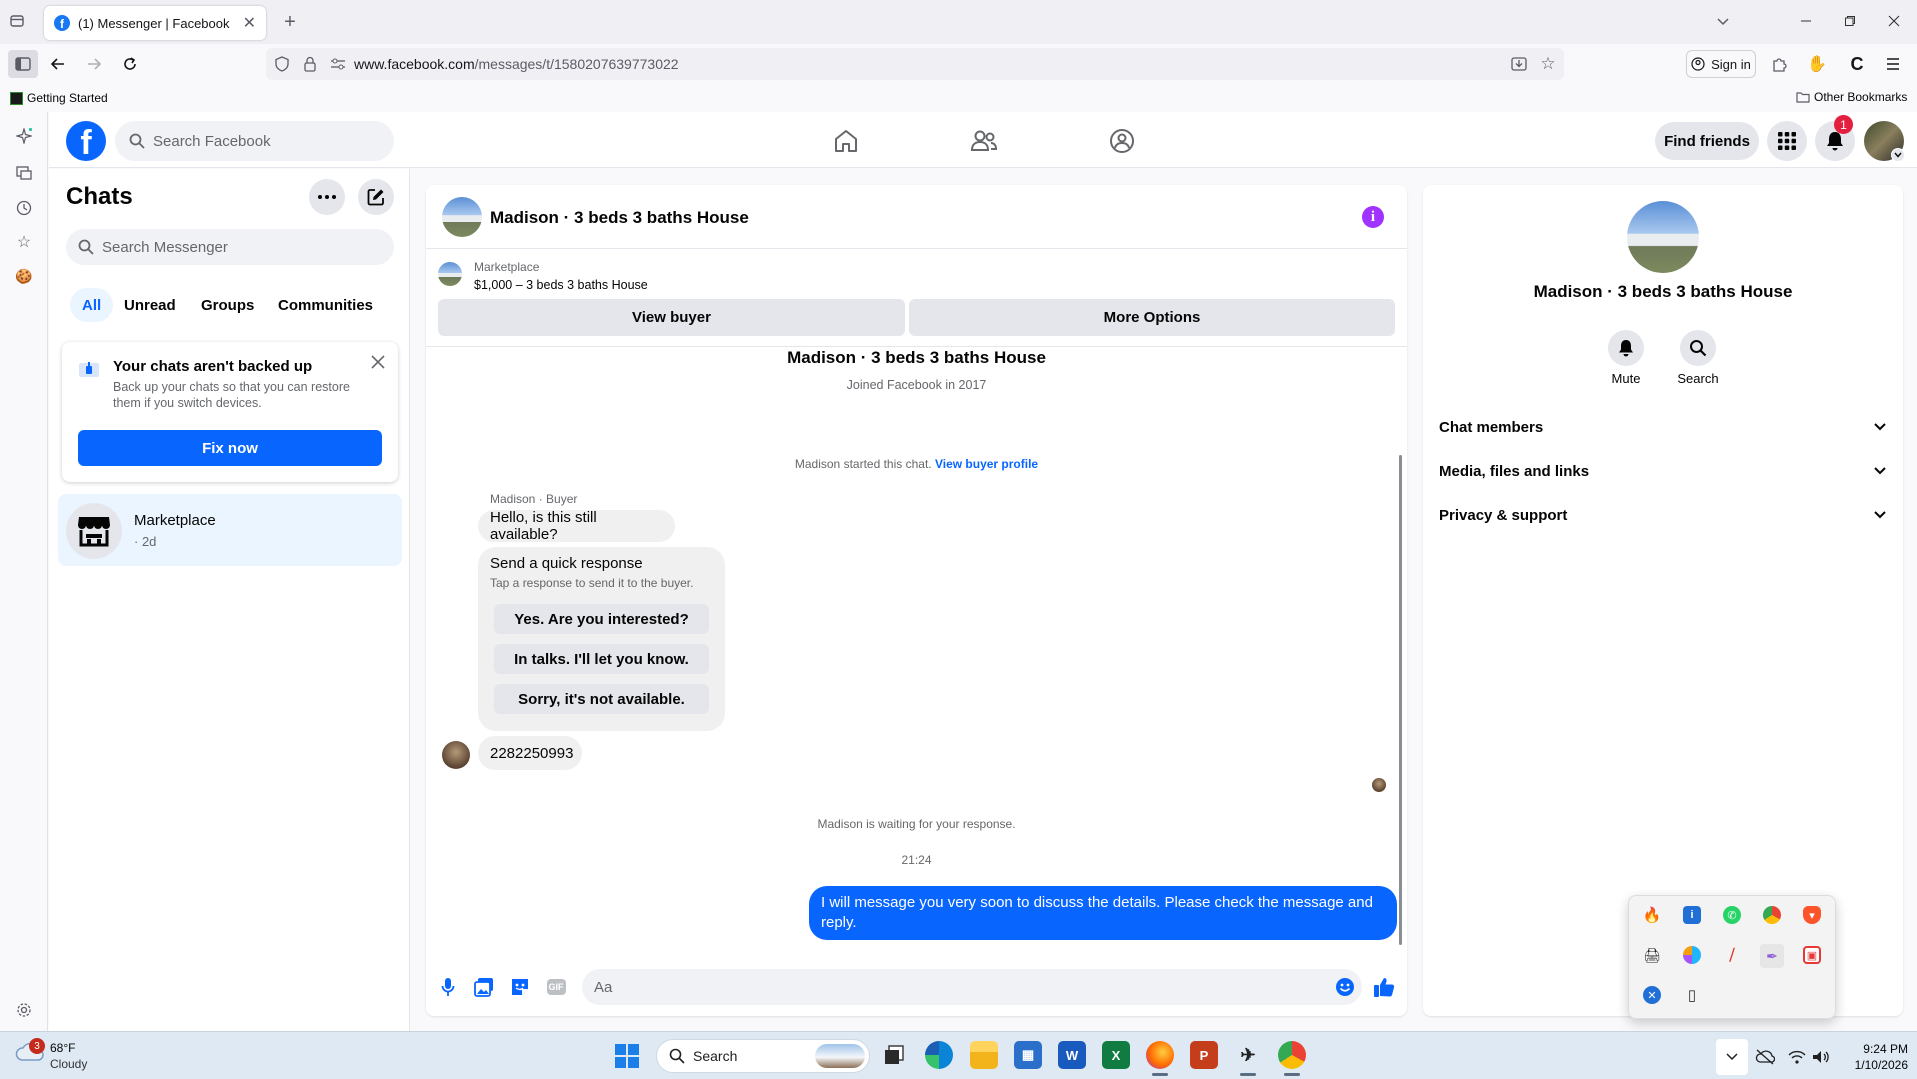 Image resolution: width=1917 pixels, height=1079 pixels. I want to click on accordion-chat-members: Chat members, so click(1663, 427).